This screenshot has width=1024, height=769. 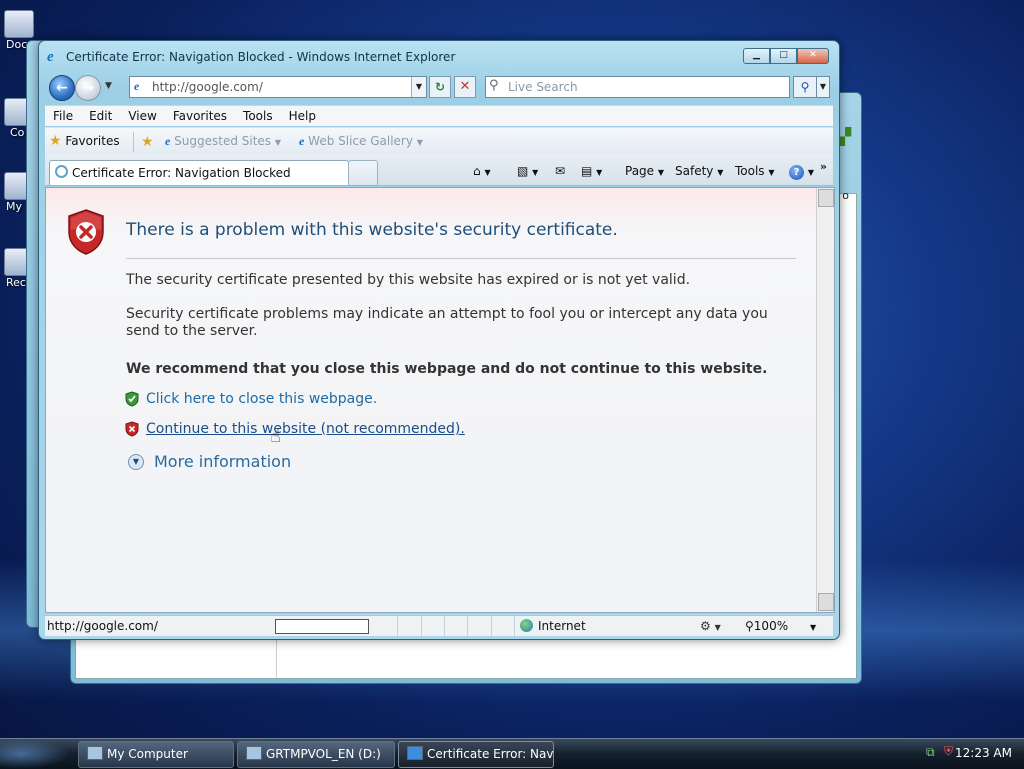 I want to click on chevron-right-icon: », so click(x=823, y=166).